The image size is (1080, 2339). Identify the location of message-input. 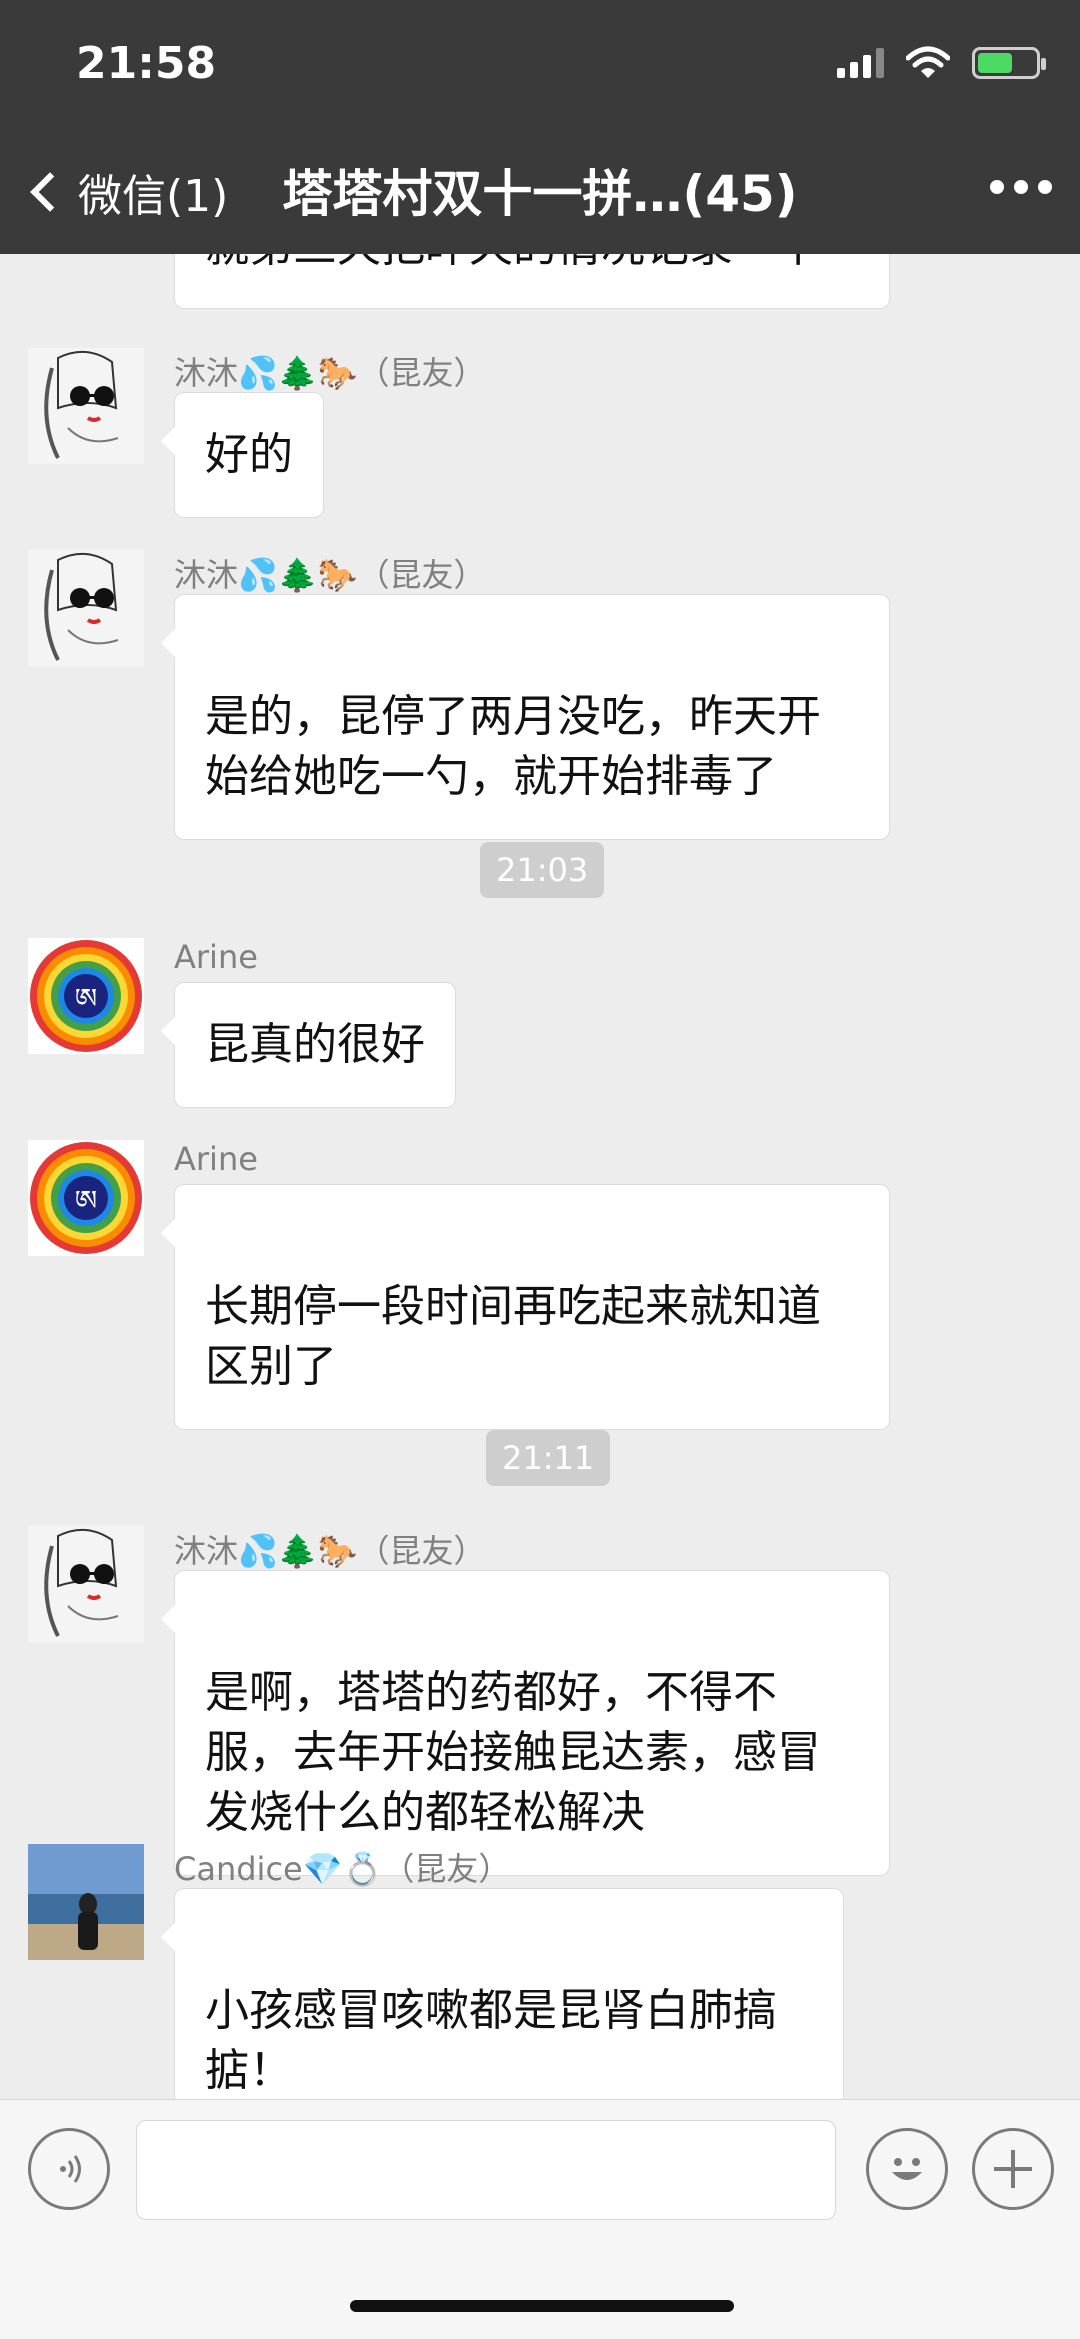
(486, 2170).